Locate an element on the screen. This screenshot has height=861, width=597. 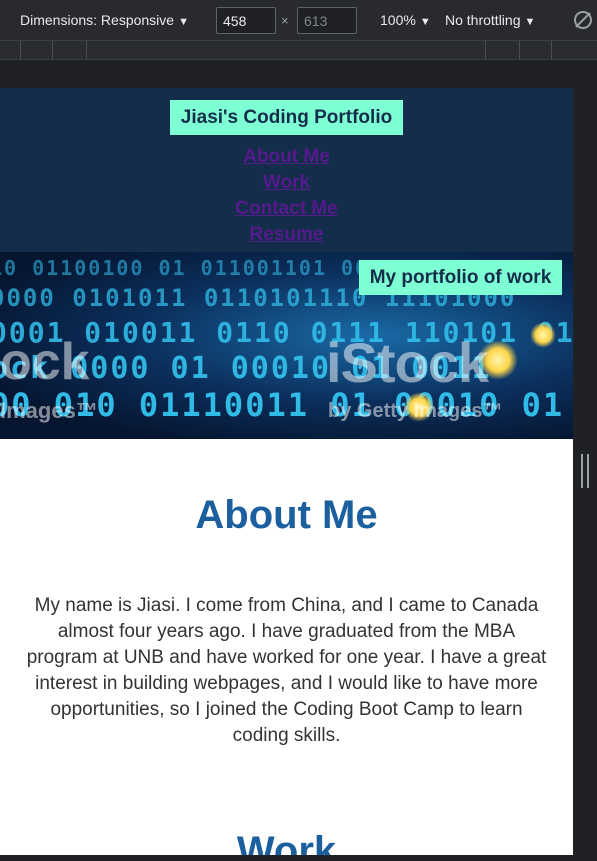
nav-link-resume: Resume is located at coordinates (286, 235).